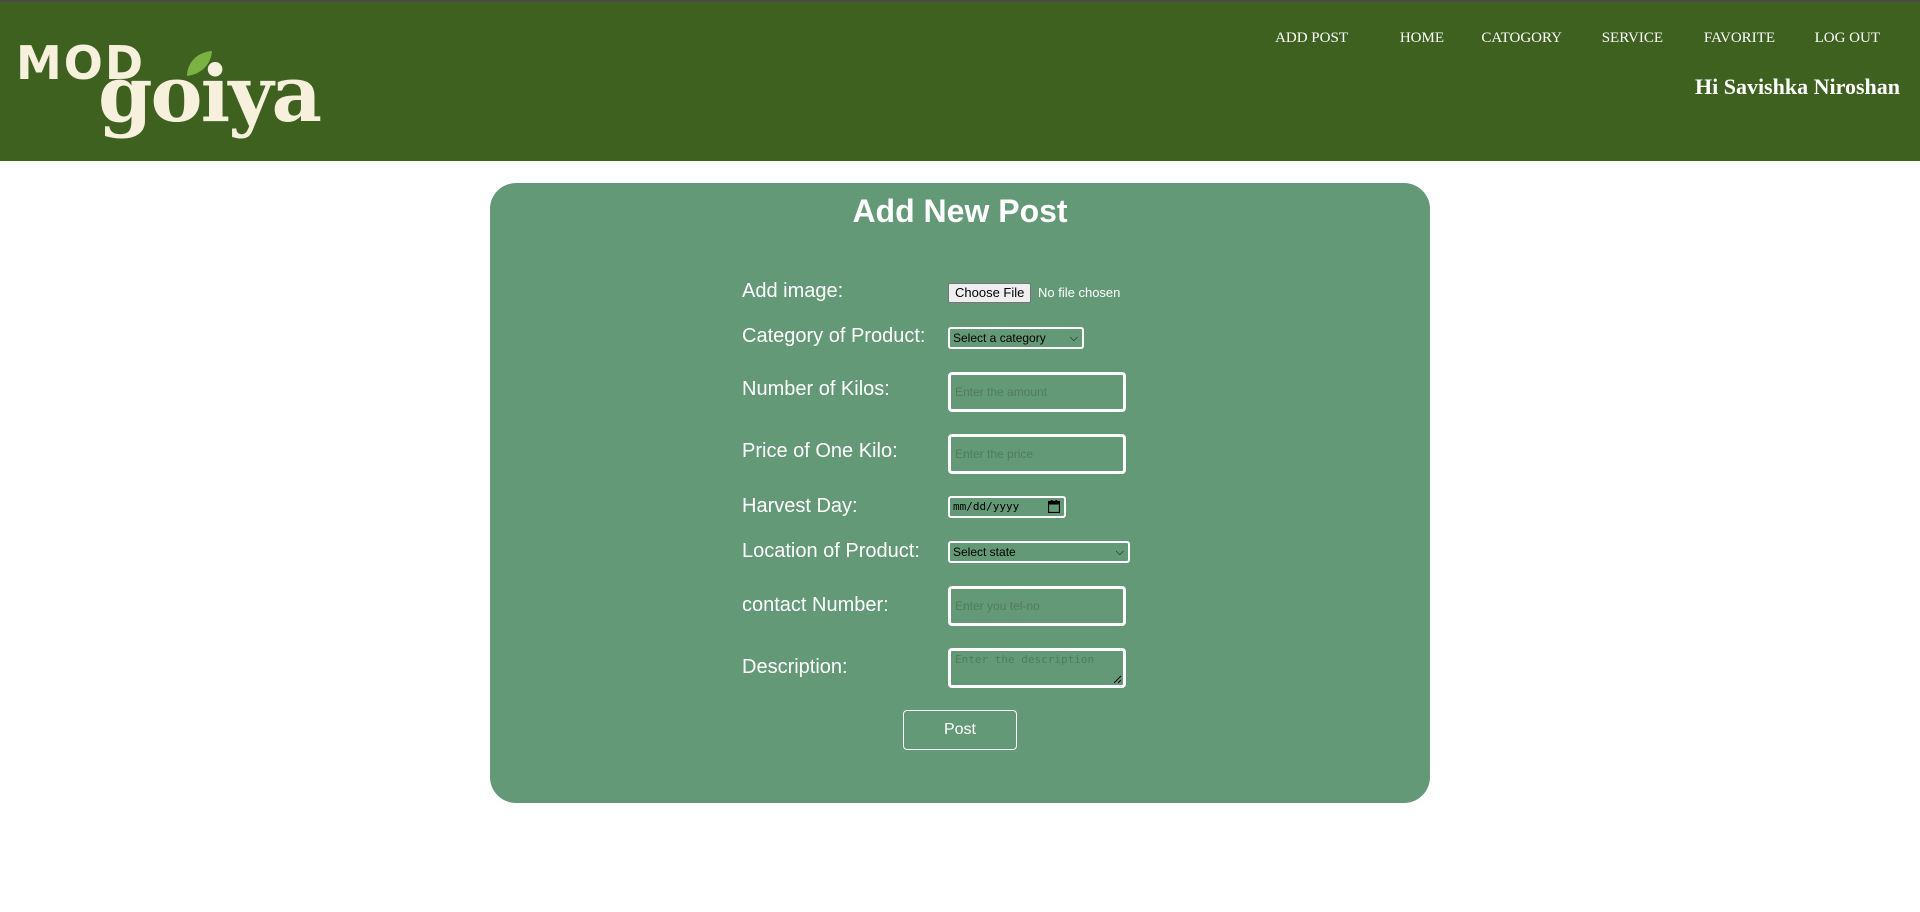  Describe the element at coordinates (1311, 38) in the screenshot. I see `nav-add-post: ADD POST` at that location.